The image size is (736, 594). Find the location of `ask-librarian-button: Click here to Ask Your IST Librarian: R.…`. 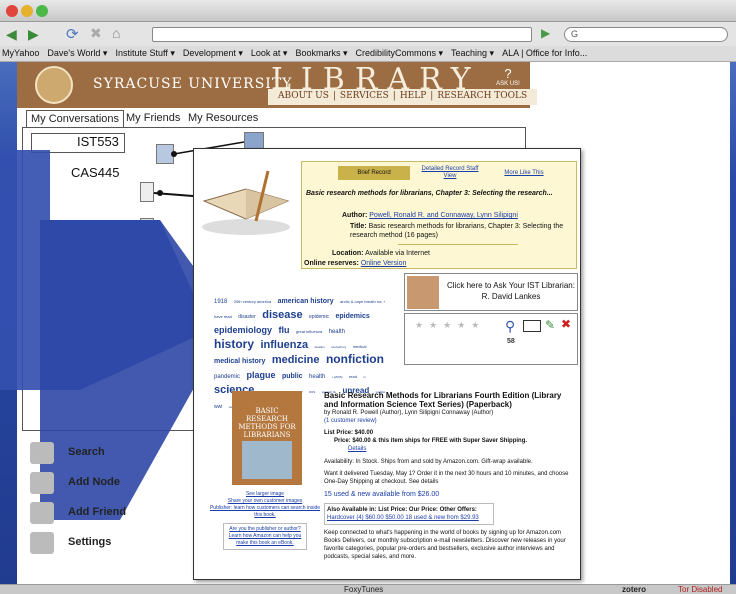

ask-librarian-button: Click here to Ask Your IST Librarian: R.… is located at coordinates (491, 292).